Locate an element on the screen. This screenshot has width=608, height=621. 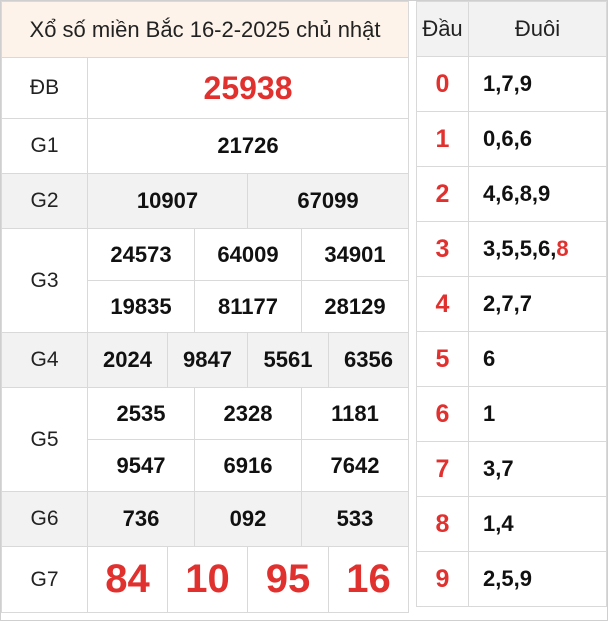
loto-tails: 6 is located at coordinates (537, 359).